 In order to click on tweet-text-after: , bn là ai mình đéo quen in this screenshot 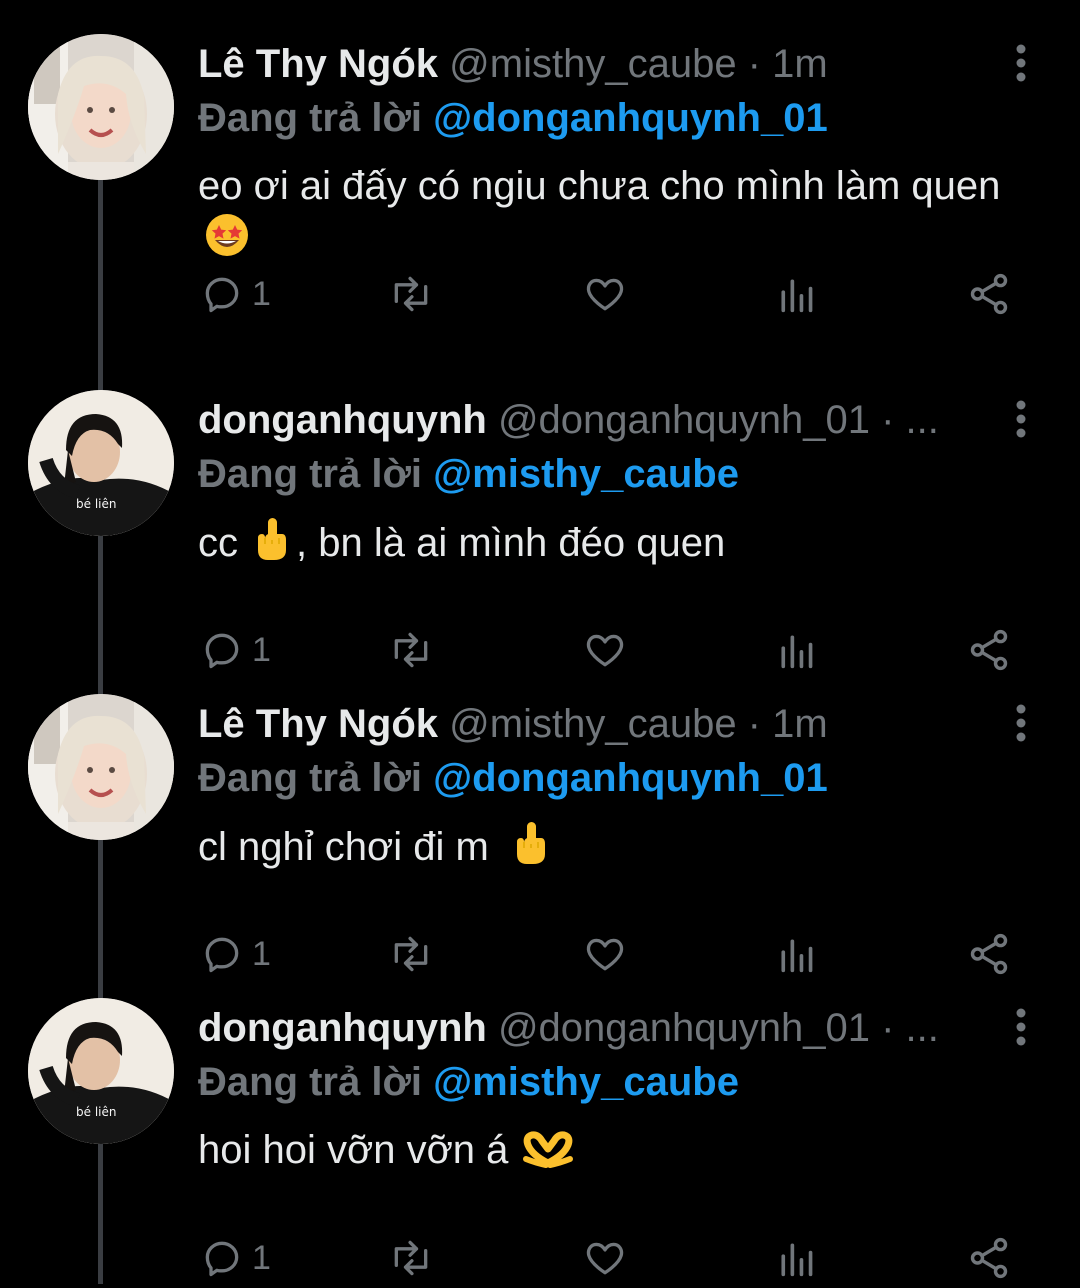, I will do `click(511, 543)`.